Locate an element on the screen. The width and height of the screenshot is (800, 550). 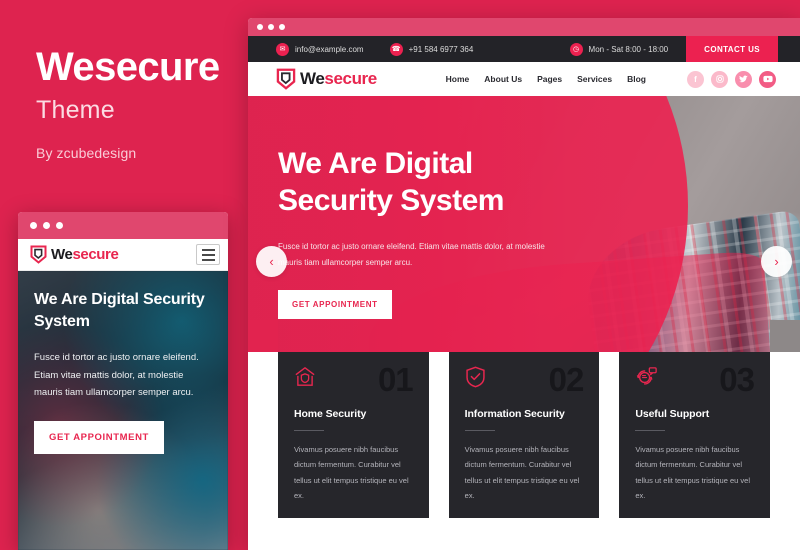
get-appointment-button: GET APPOINTMENT is located at coordinates (335, 305).